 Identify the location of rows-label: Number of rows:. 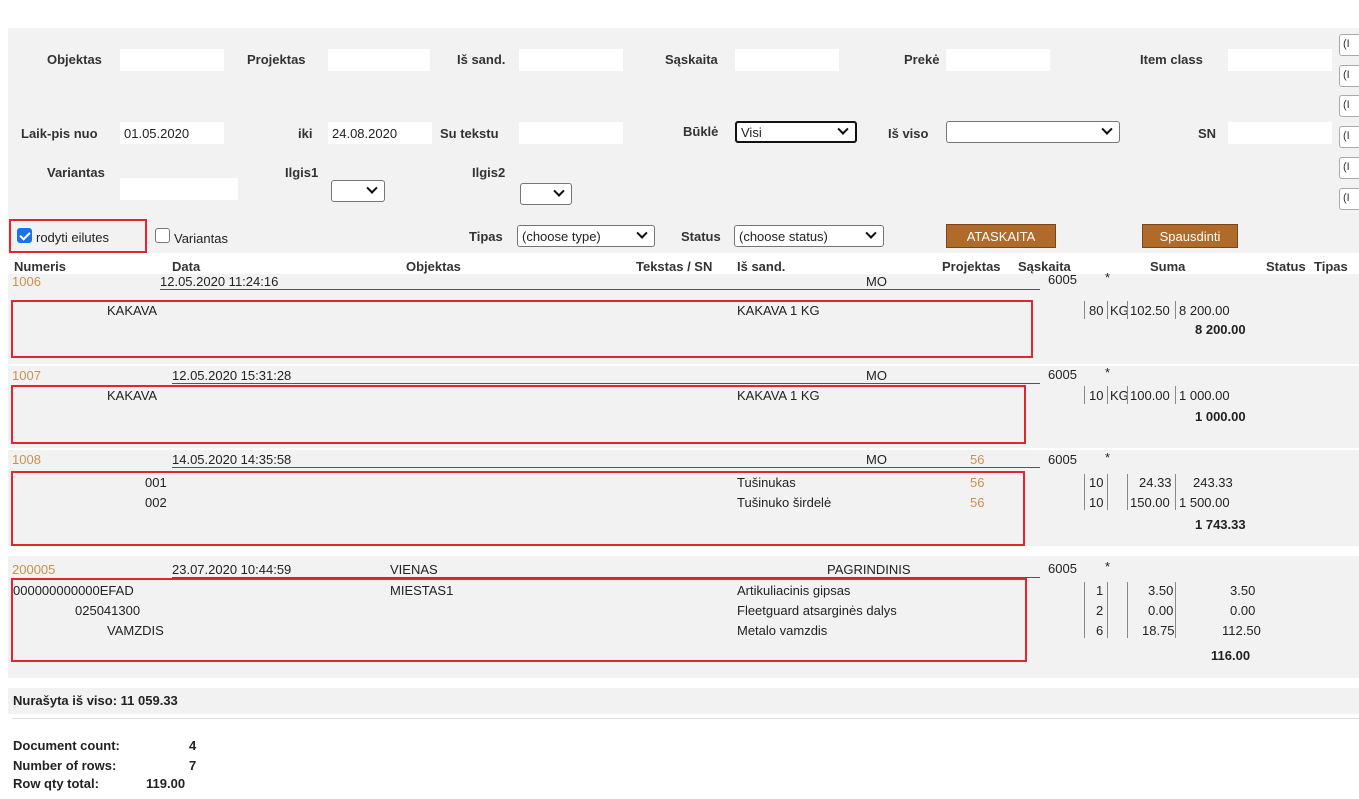
(65, 765).